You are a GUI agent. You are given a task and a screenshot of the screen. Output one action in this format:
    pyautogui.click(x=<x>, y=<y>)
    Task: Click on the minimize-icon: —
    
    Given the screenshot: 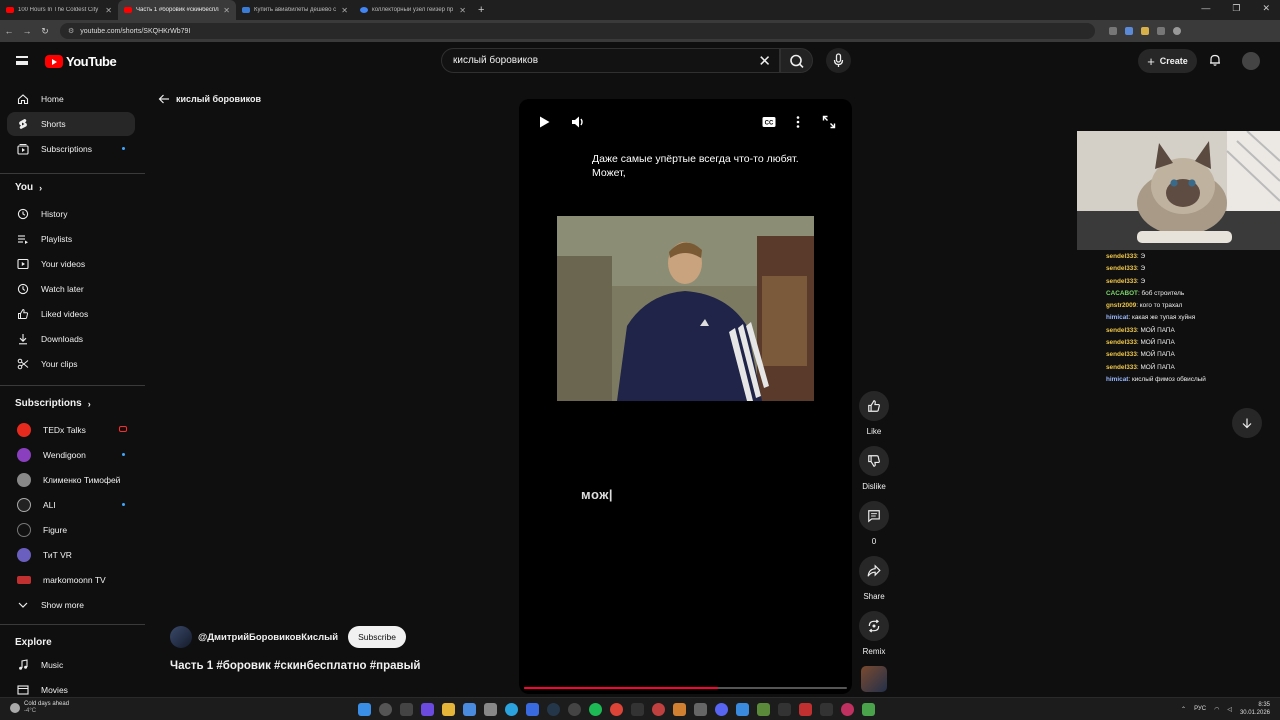 What is the action you would take?
    pyautogui.click(x=1205, y=8)
    